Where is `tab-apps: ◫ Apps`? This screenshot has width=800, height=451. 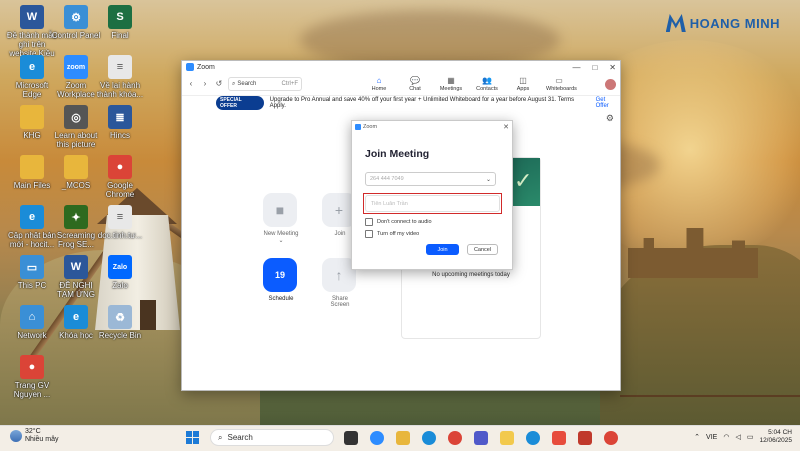 tab-apps: ◫ Apps is located at coordinates (523, 84).